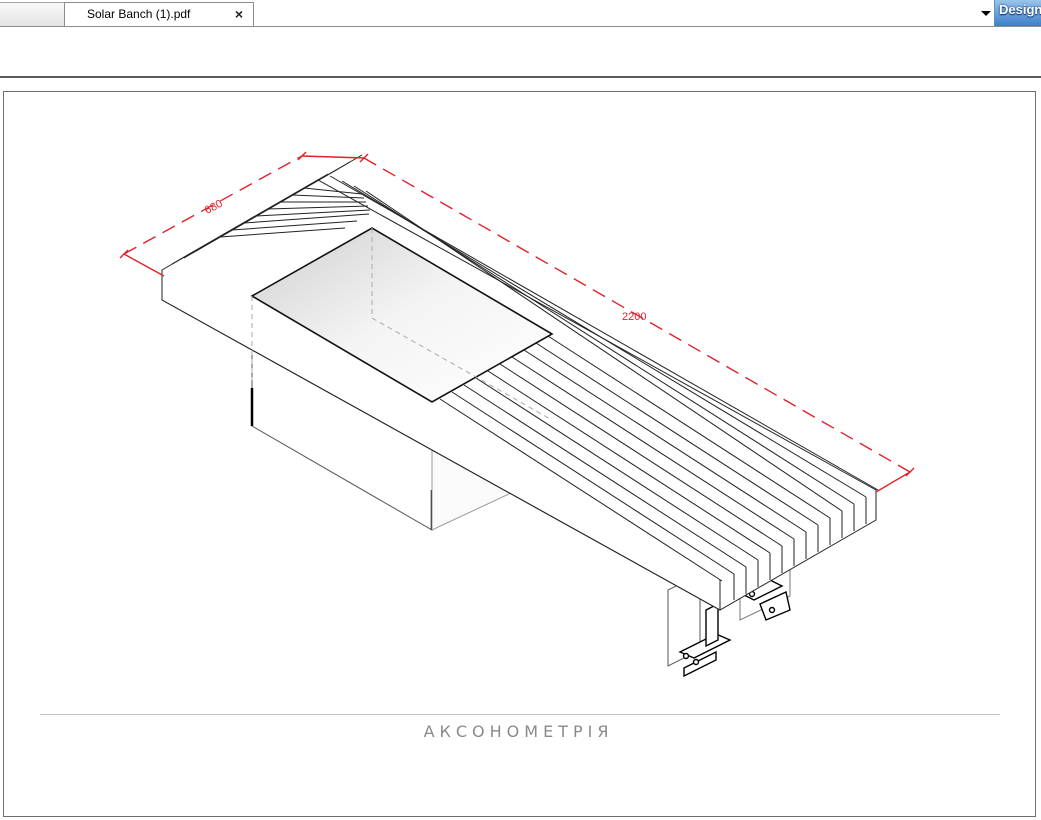 Image resolution: width=1041 pixels, height=820 pixels. Describe the element at coordinates (518, 731) in the screenshot. I see `drawing-caption: АКСОНОМЕТРІЯ` at that location.